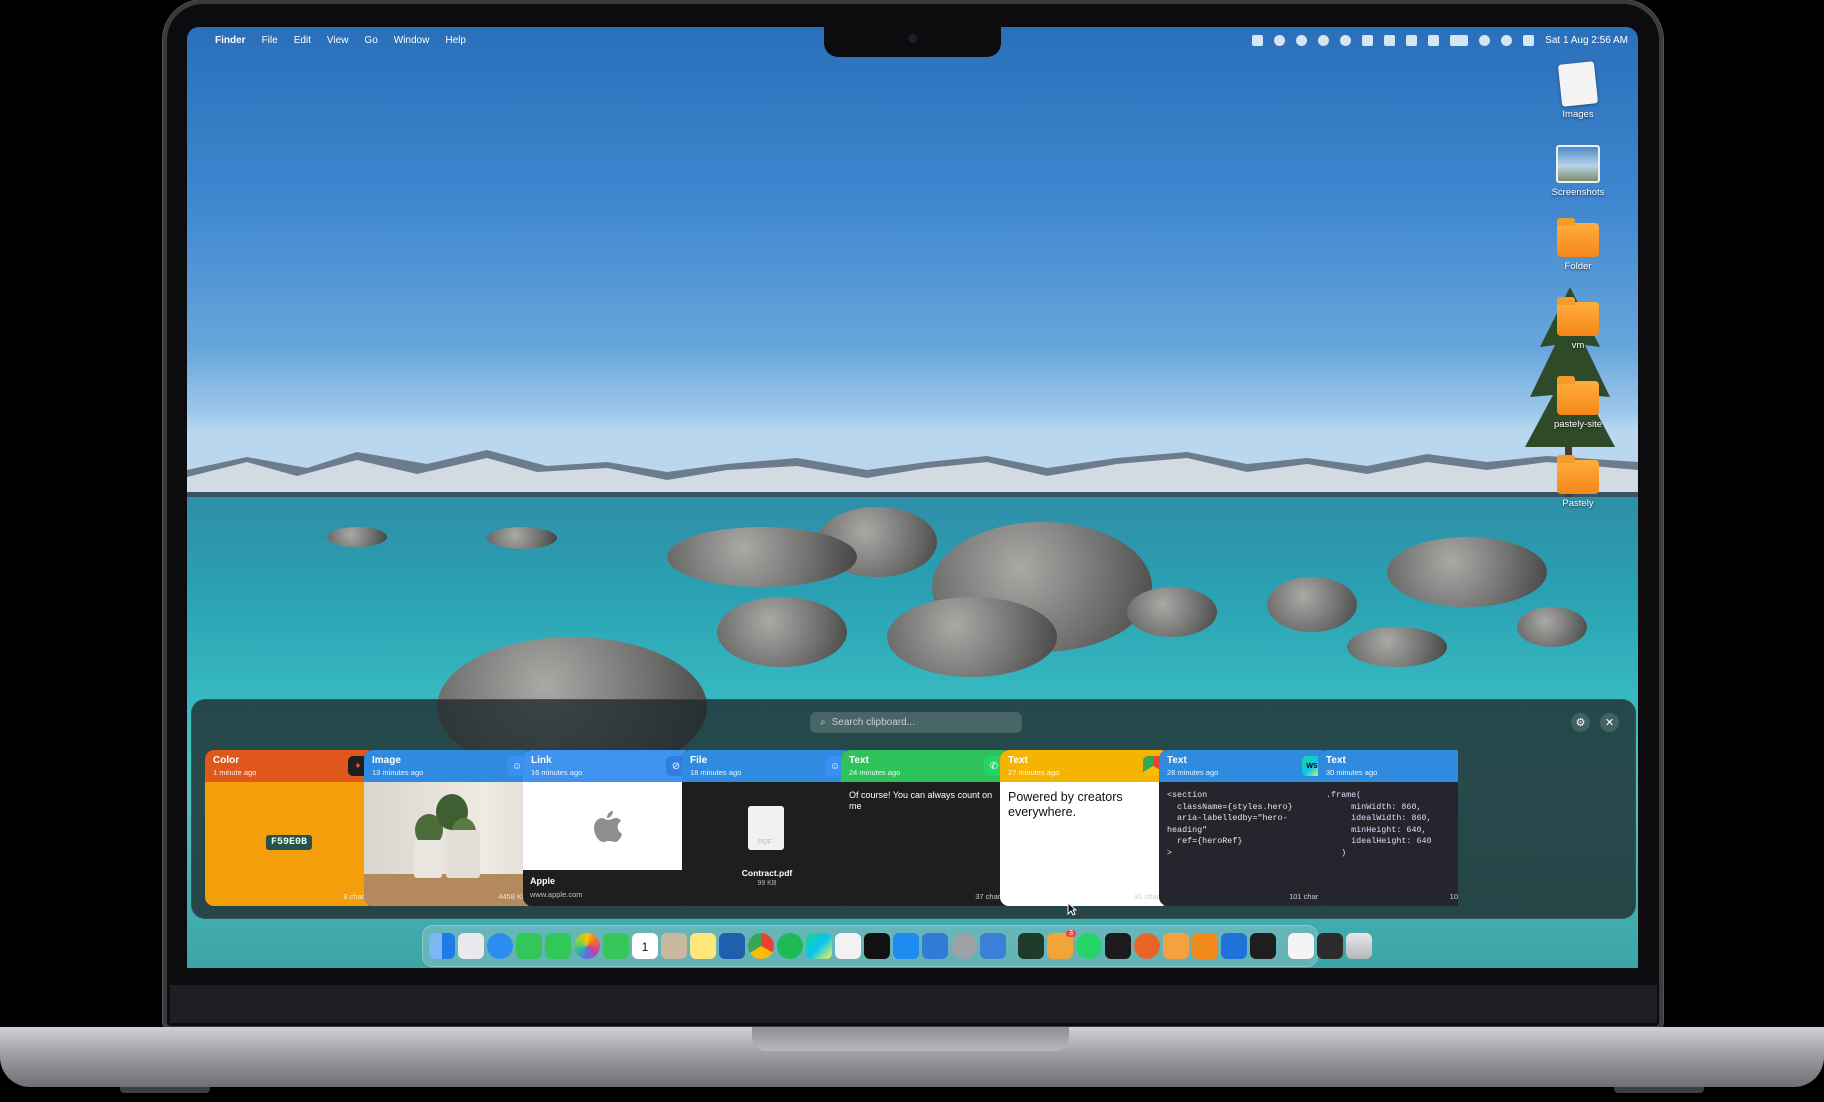 The image size is (1824, 1102). I want to click on phone-icon, so click(529, 946).